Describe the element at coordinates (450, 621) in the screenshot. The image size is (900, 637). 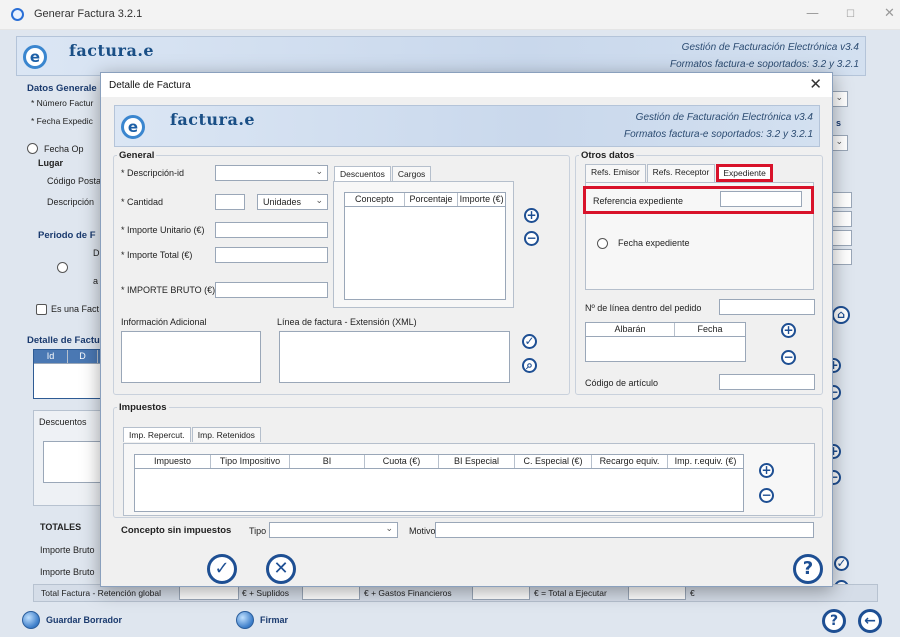
I see `bottom-bar: Guardar Borrador Firmar ? ←` at that location.